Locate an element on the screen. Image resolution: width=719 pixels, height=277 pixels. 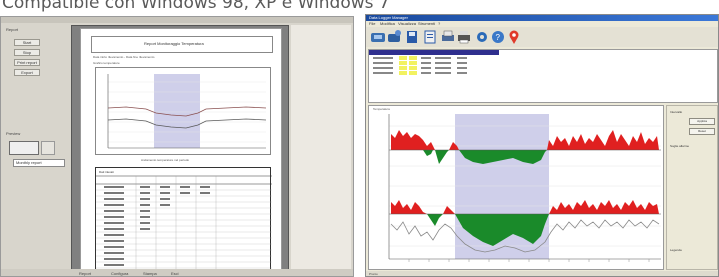
logger-icon is located at coordinates (394, 37).